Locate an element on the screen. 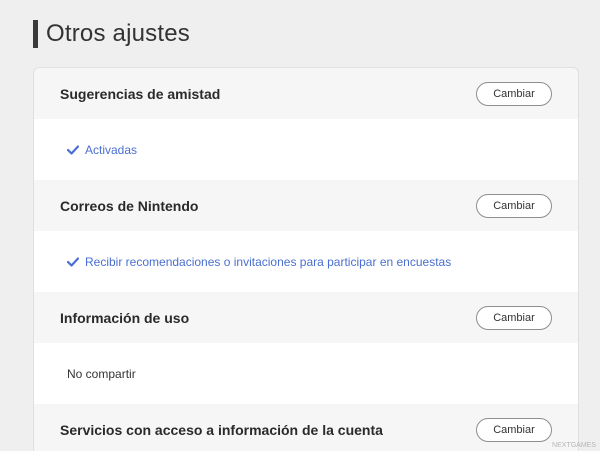  section-header-usage-info: Información de uso Cambiar is located at coordinates (306, 317).